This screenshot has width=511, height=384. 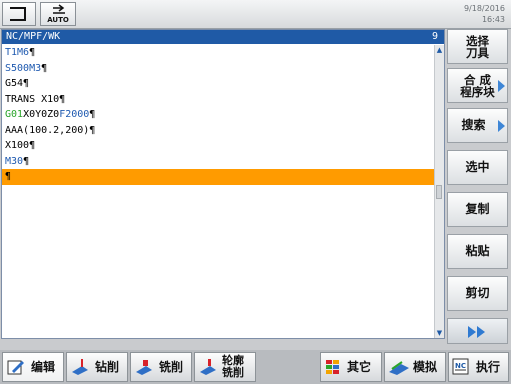 What do you see at coordinates (255, 14) in the screenshot?
I see `top-bar: AUTO 9/18/2016 16:43` at bounding box center [255, 14].